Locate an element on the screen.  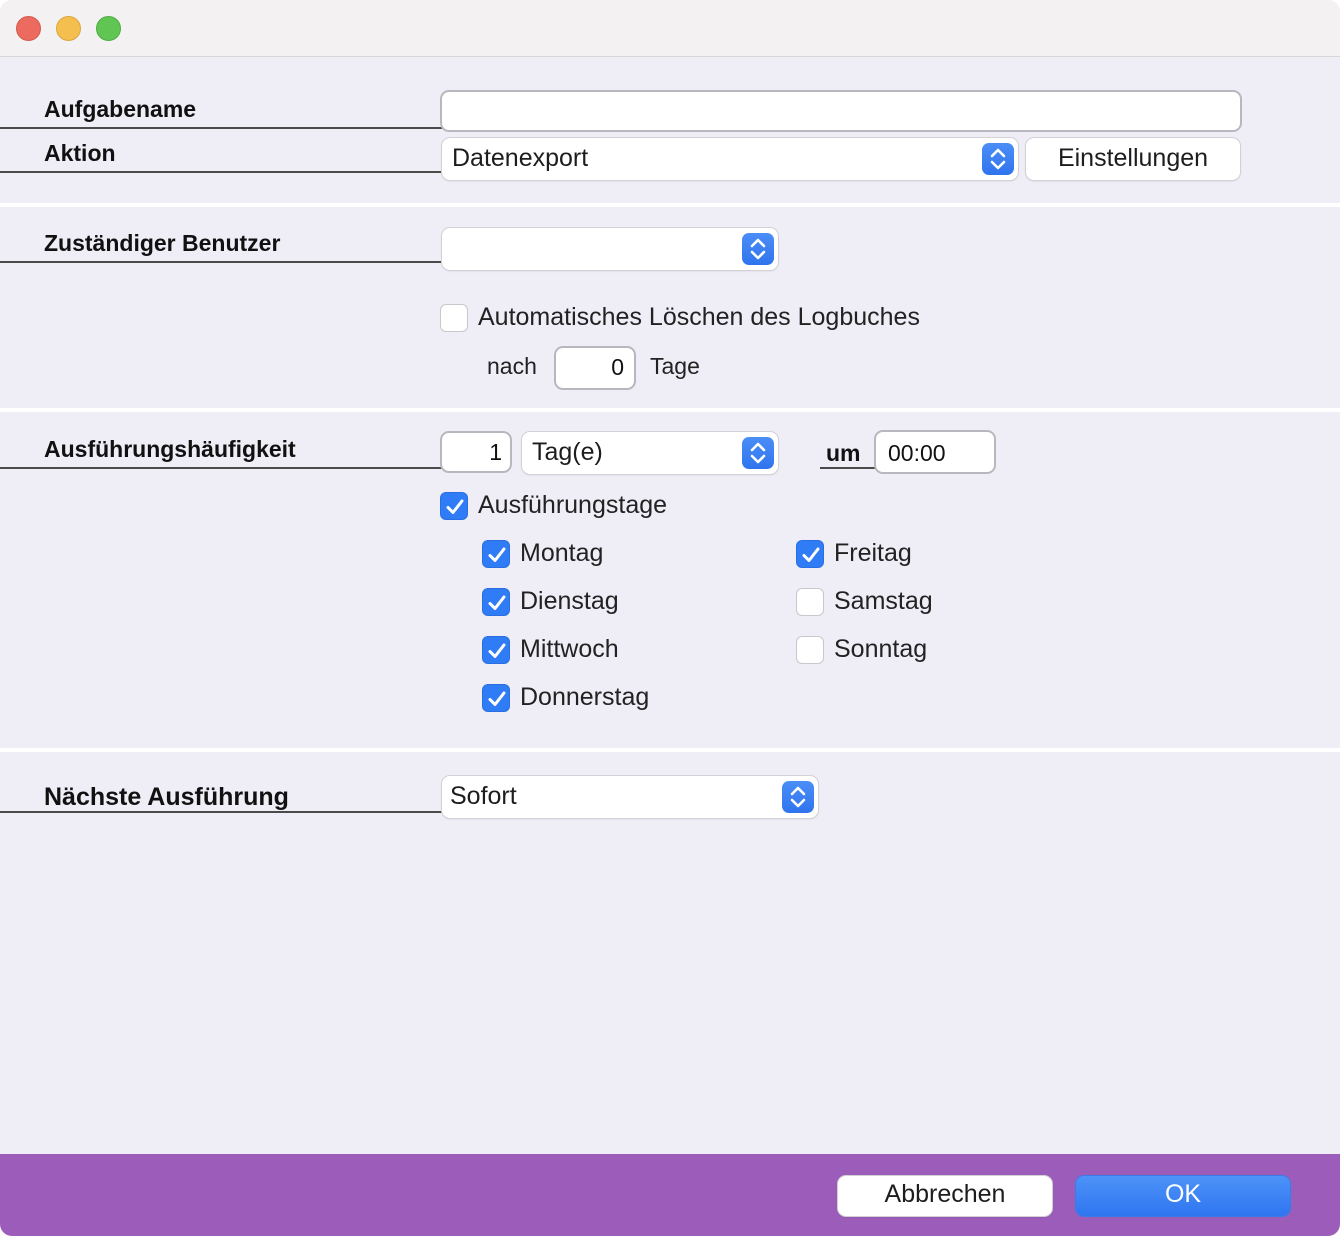
exec-days-label: Ausführungstage is located at coordinates (573, 505).